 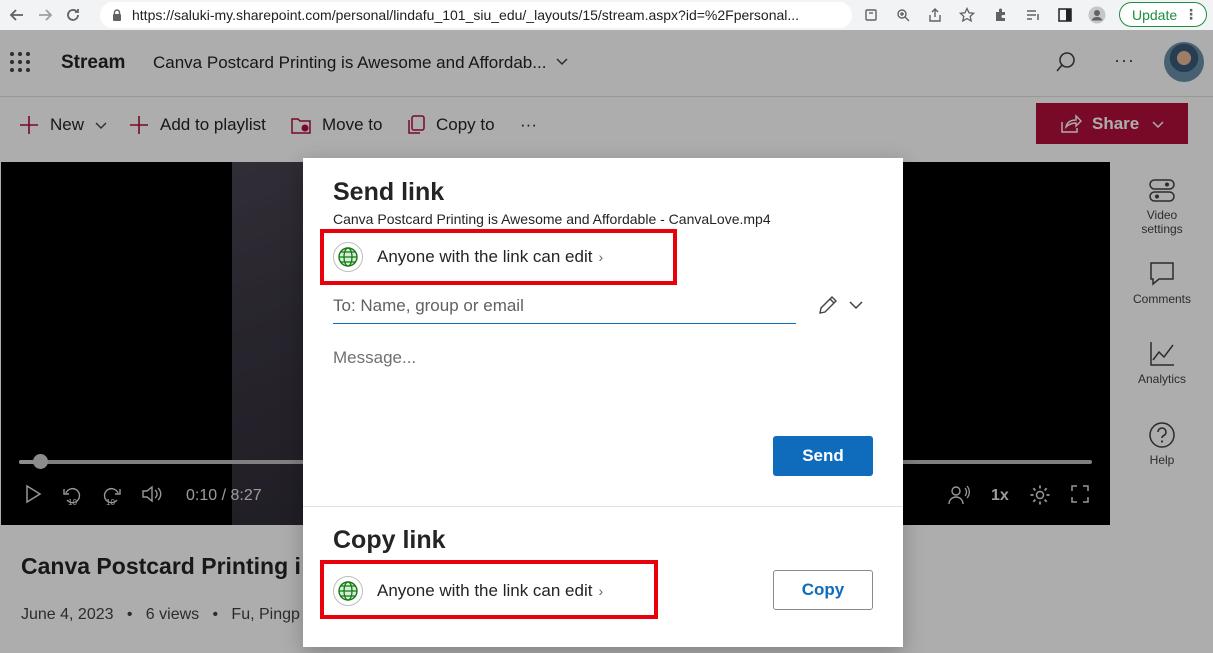 I want to click on send-button: Send, so click(x=823, y=456).